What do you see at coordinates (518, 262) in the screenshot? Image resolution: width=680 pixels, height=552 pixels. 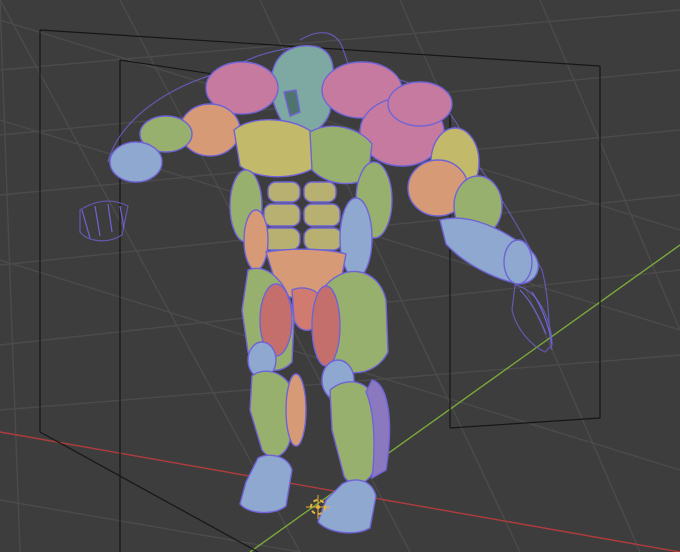 I see `right-wrist` at bounding box center [518, 262].